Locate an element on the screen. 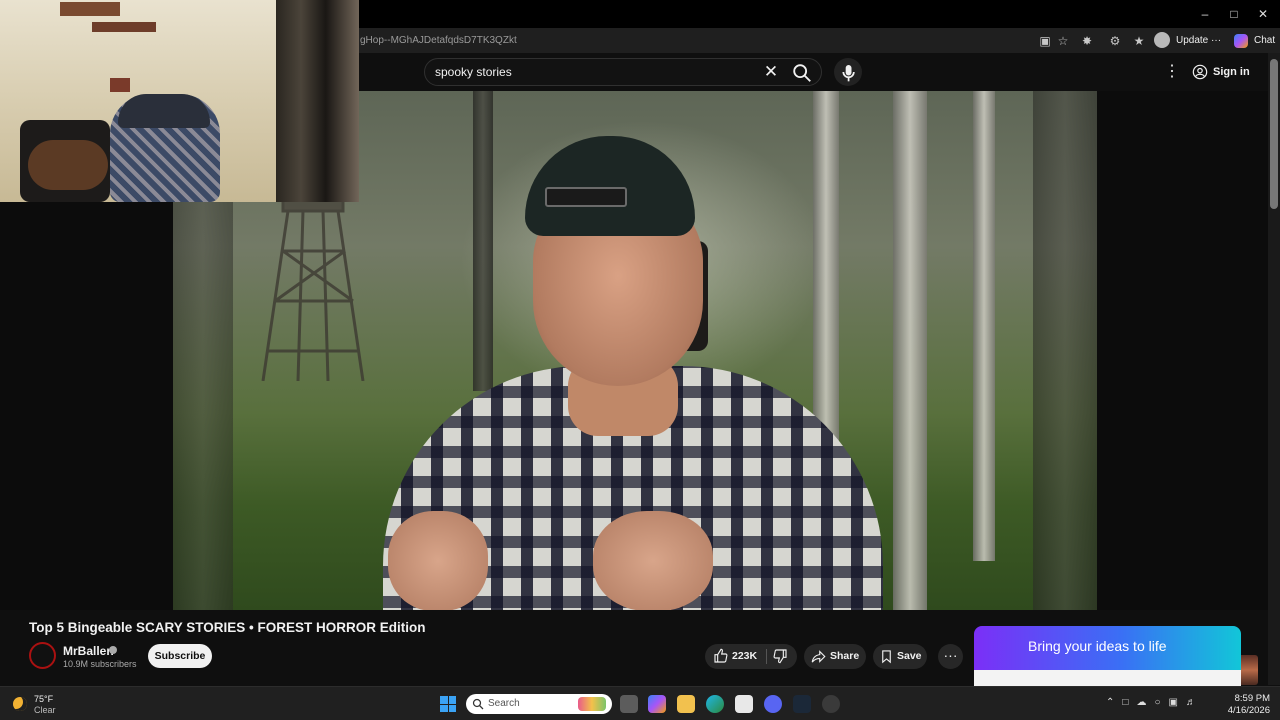 This screenshot has width=1280, height=720. save-label: Save is located at coordinates (909, 656).